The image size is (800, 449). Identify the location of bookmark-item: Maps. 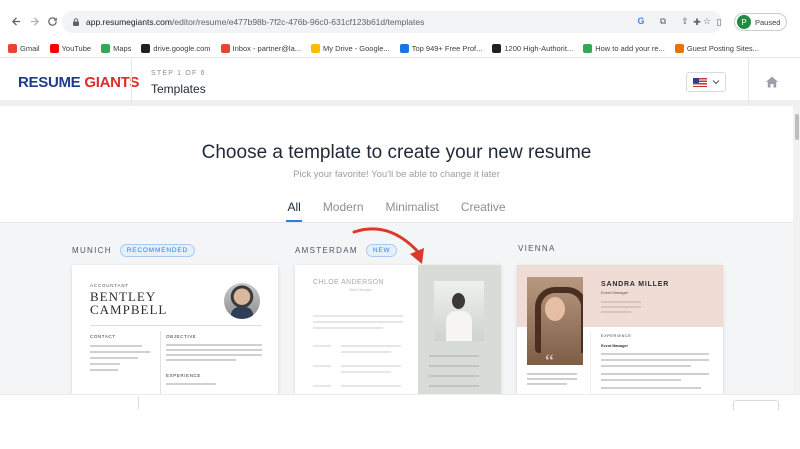
(116, 48).